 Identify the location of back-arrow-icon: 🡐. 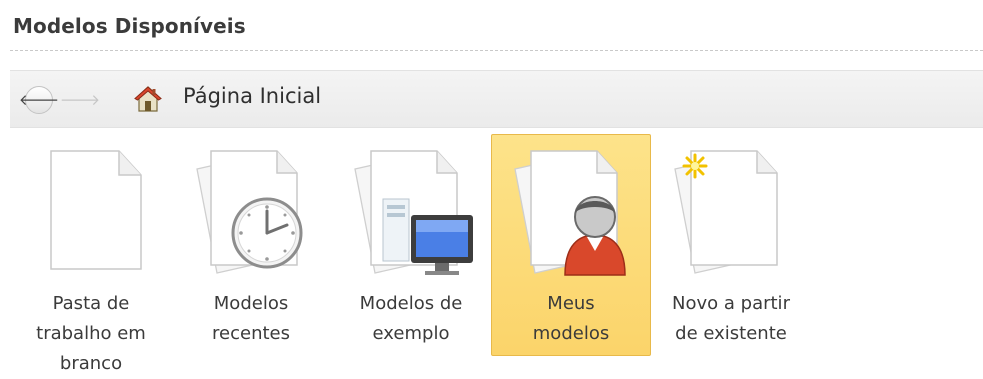
(39, 99).